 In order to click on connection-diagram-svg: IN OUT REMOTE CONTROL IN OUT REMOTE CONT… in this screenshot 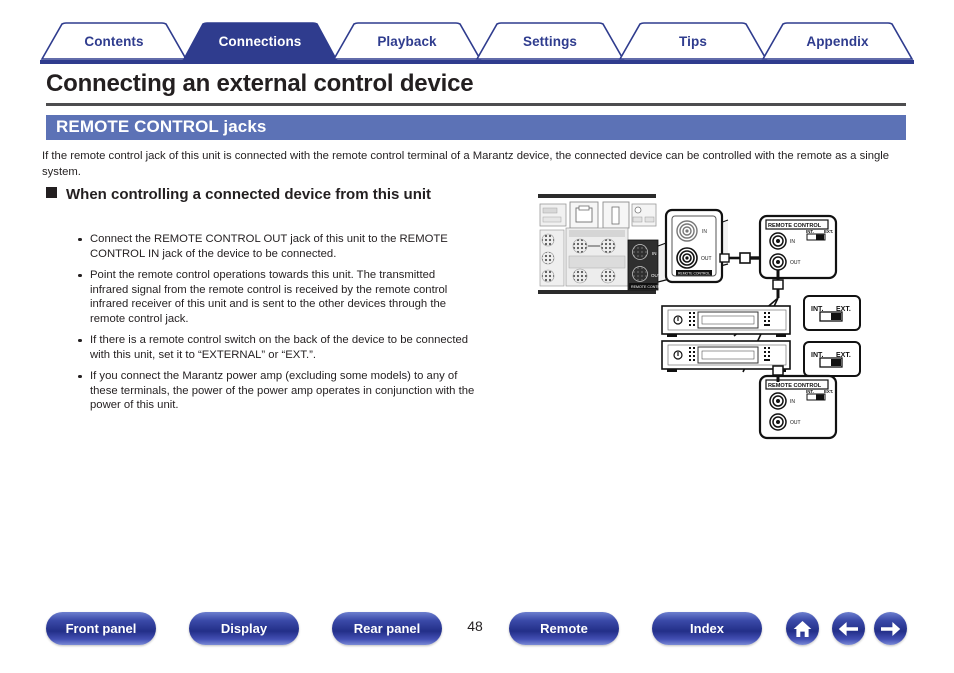, I will do `click(699, 317)`.